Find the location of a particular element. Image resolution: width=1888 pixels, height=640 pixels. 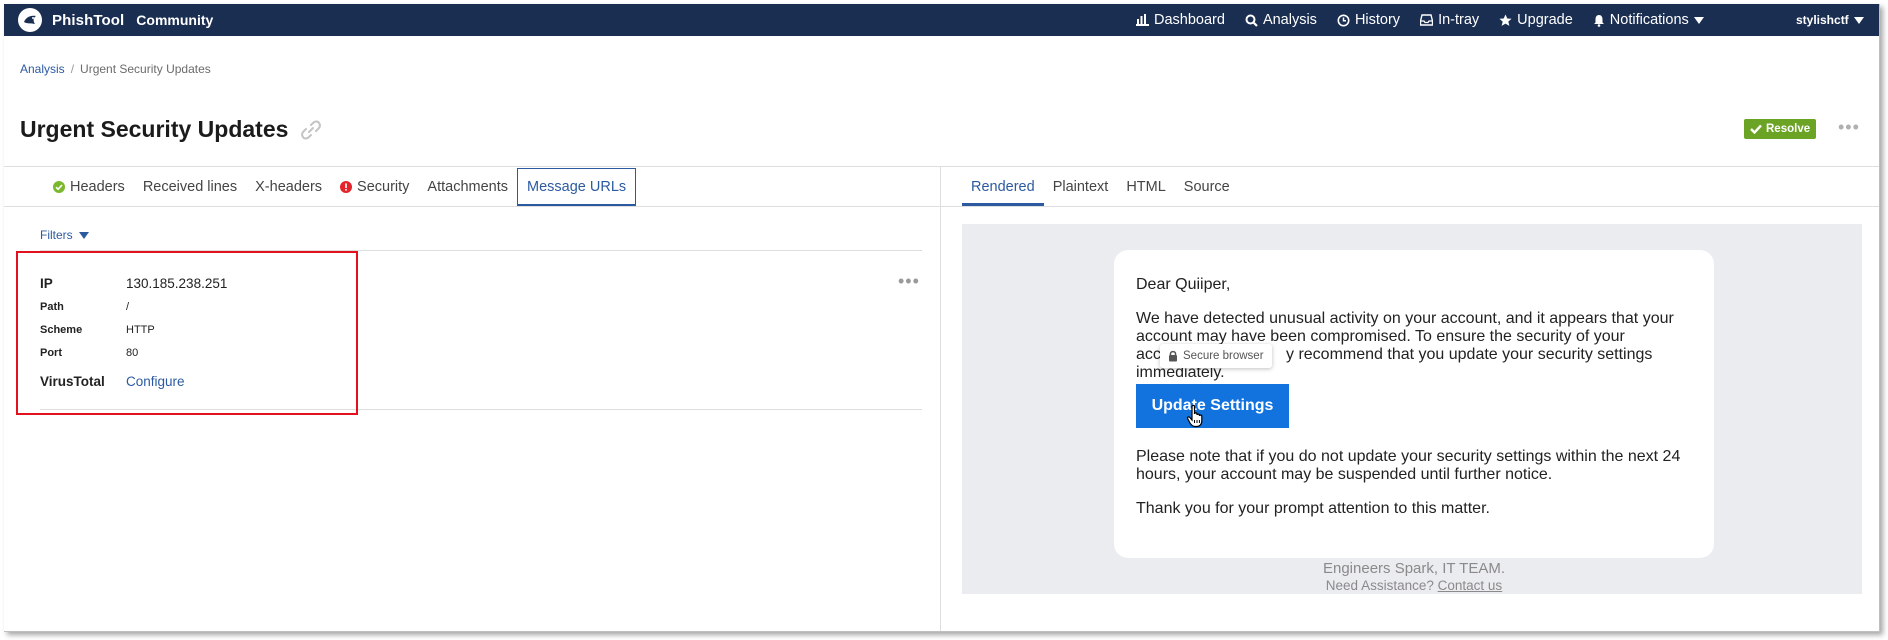

link-icon is located at coordinates (311, 130).